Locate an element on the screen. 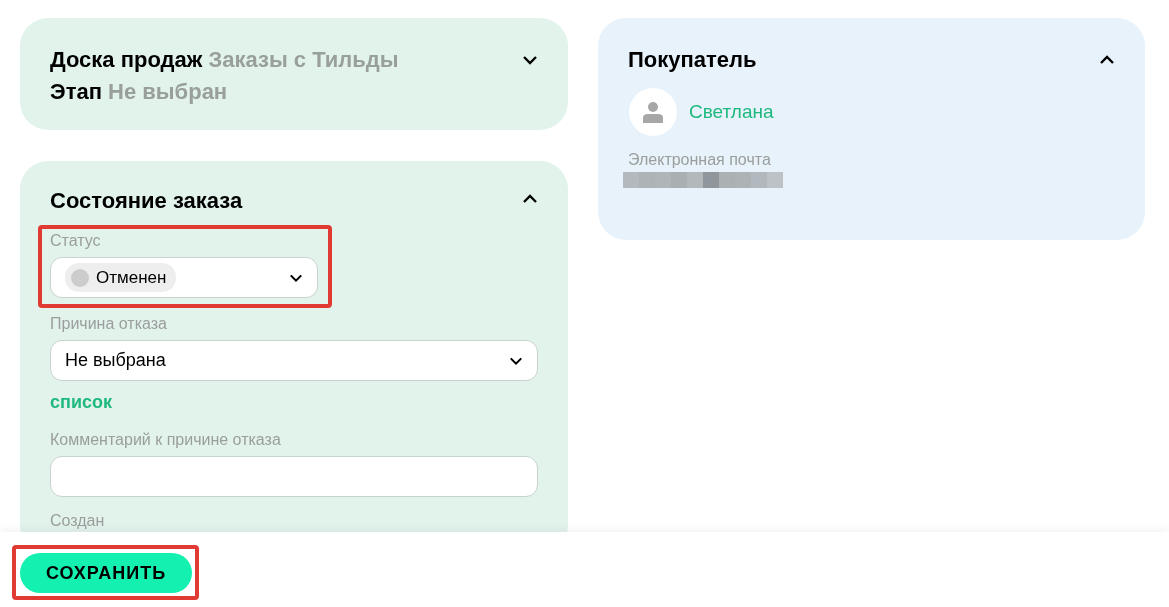  reason-select: Не выбрана is located at coordinates (294, 360).